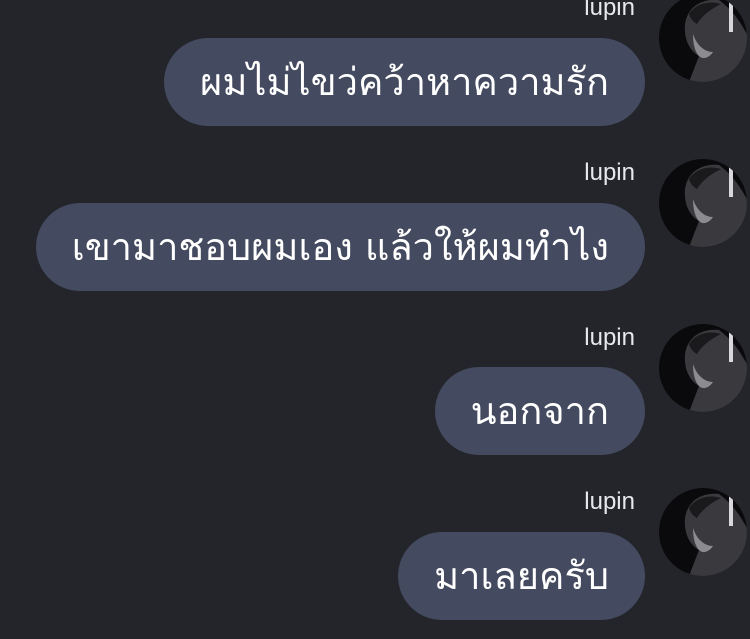  What do you see at coordinates (340, 247) in the screenshot?
I see `message-bubble: เขามาชอบผมเอง แล้วให้ผมทำไง` at bounding box center [340, 247].